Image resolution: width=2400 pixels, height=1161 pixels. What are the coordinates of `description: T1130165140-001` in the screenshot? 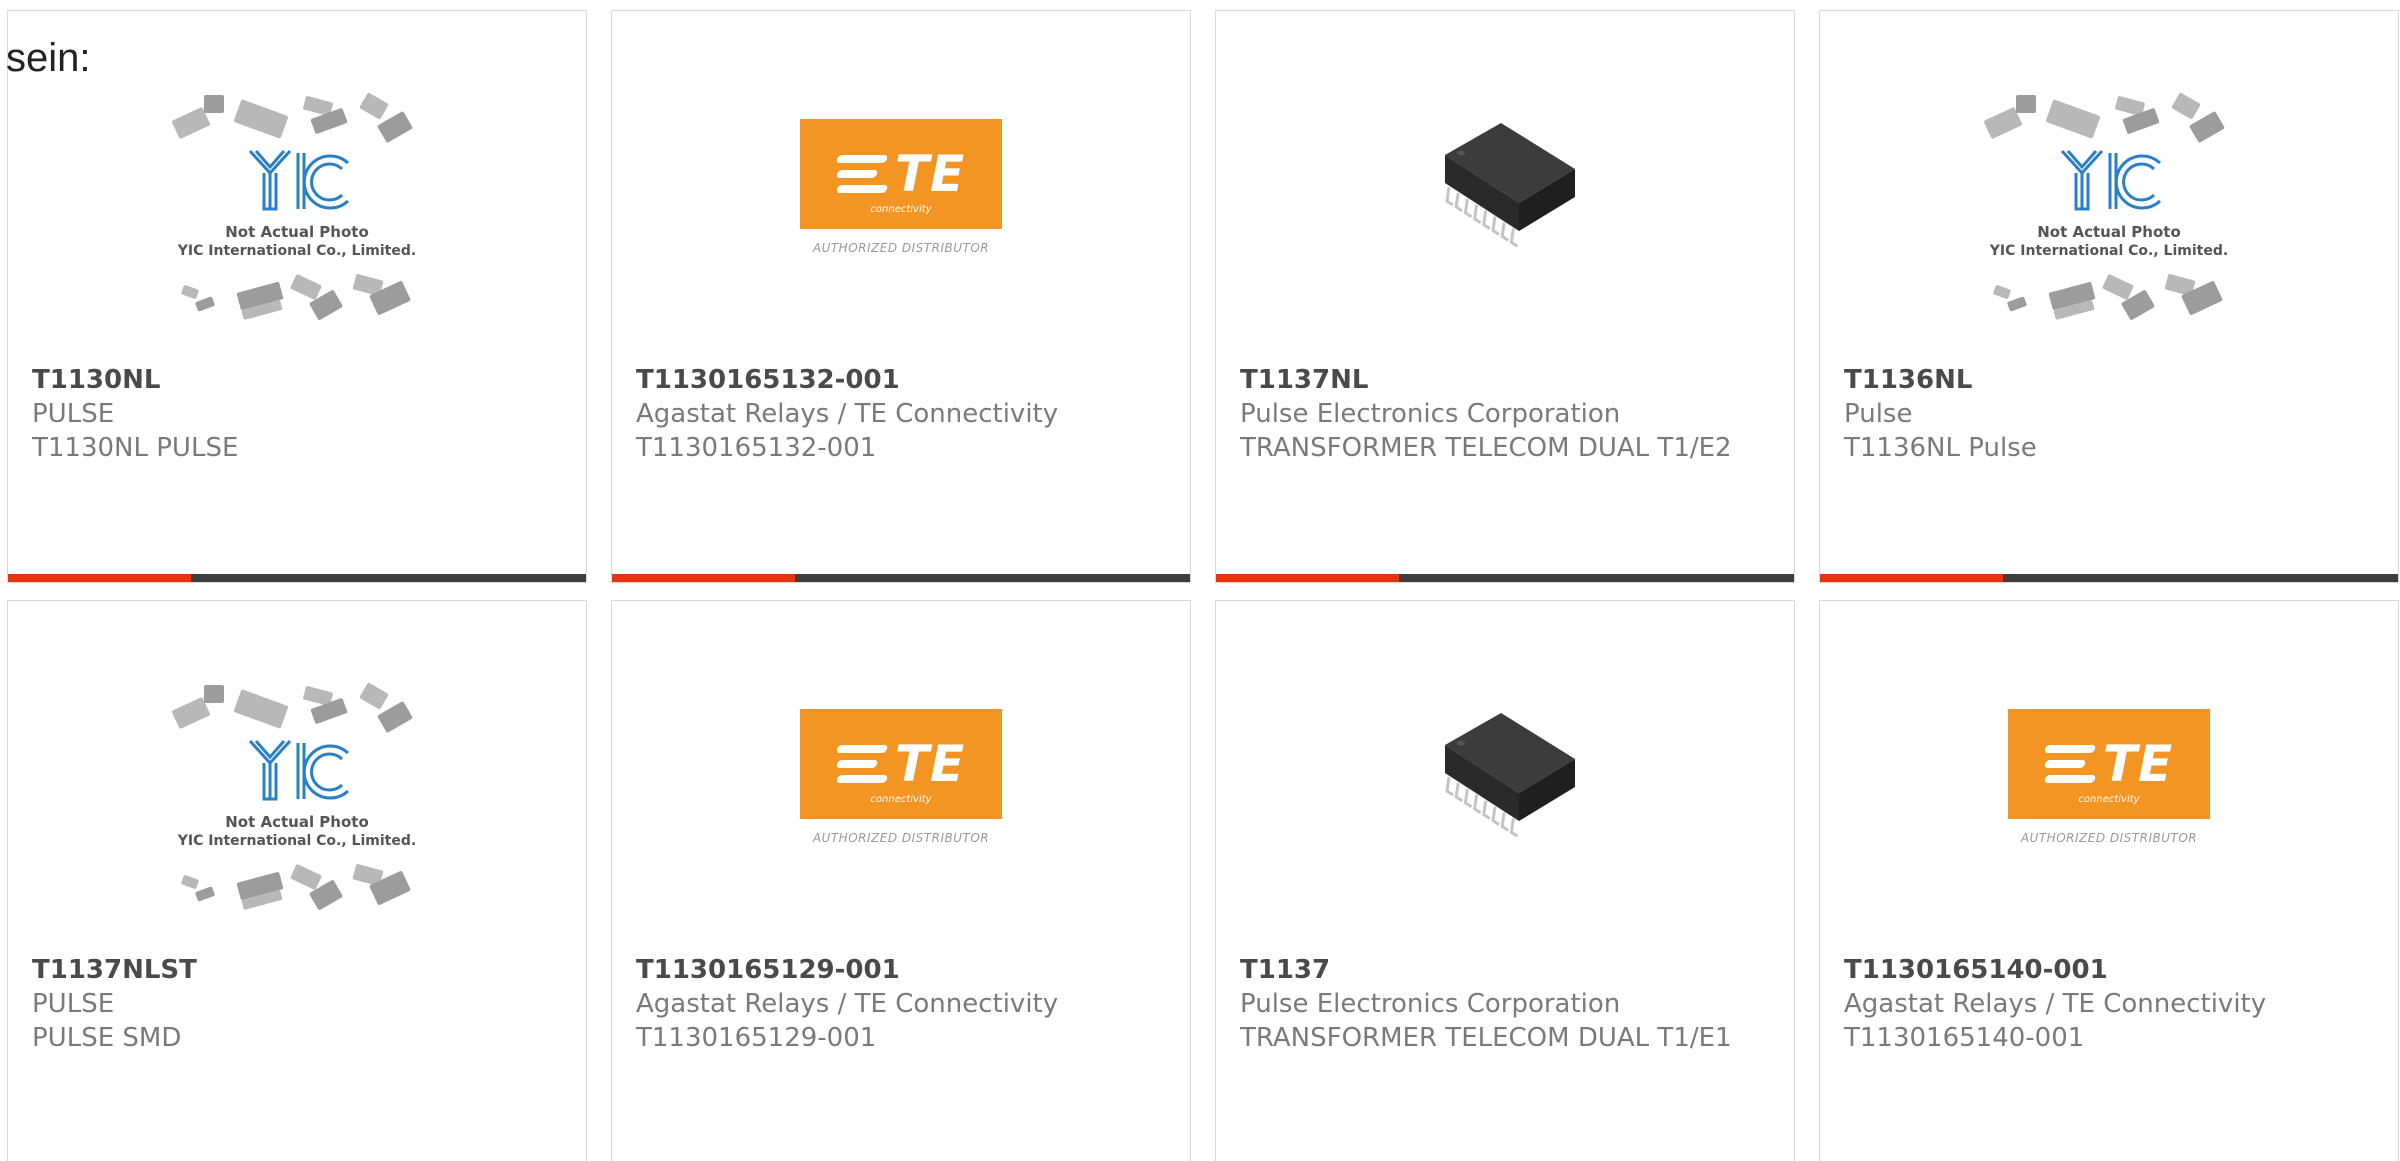 It's located at (1964, 1038).